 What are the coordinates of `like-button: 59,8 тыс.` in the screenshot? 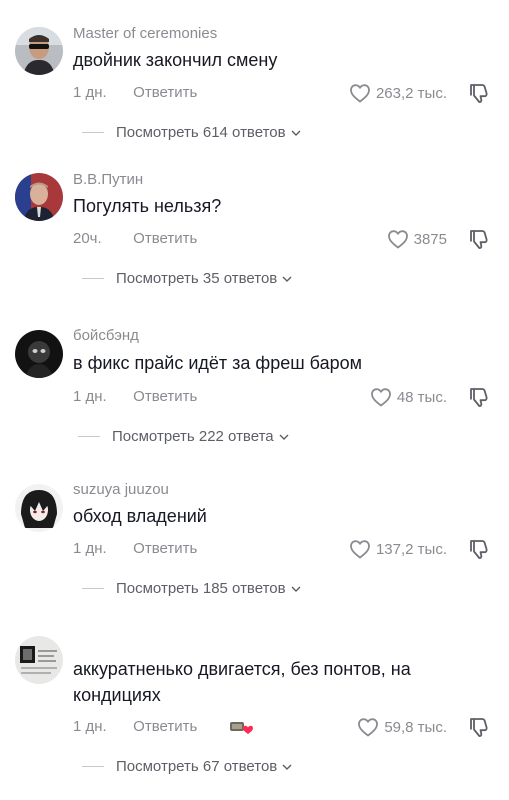 It's located at (401, 727).